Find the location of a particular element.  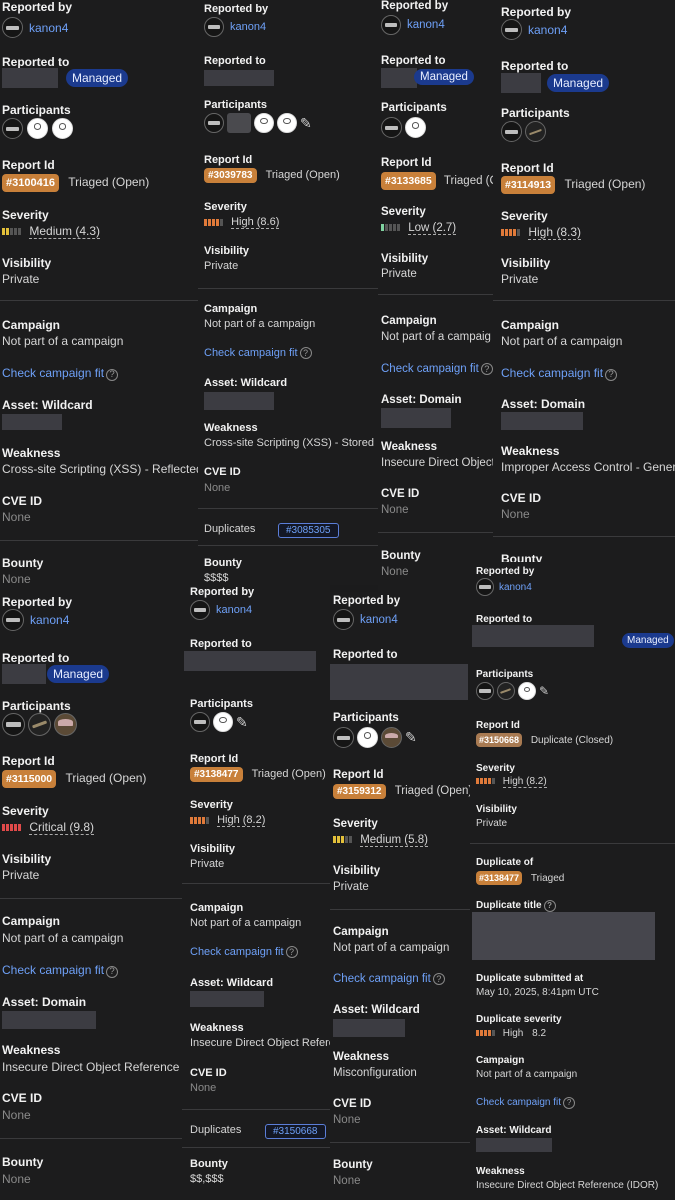

report-id-badge: #3100416 is located at coordinates (30, 183).